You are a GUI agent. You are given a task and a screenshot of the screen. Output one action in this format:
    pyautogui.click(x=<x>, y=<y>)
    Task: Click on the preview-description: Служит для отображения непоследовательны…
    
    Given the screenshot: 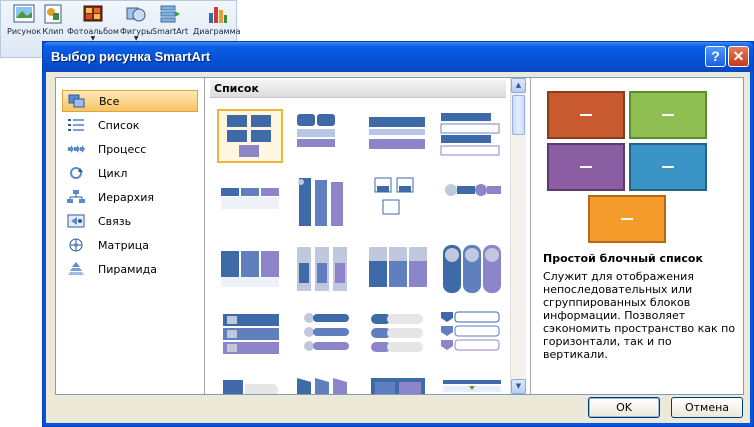 What is the action you would take?
    pyautogui.click(x=639, y=315)
    